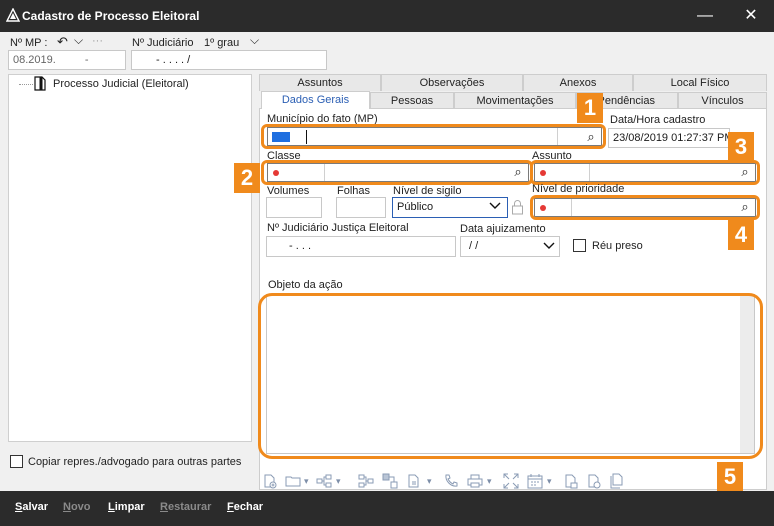 This screenshot has width=774, height=526. I want to click on add-document-icon, so click(270, 482).